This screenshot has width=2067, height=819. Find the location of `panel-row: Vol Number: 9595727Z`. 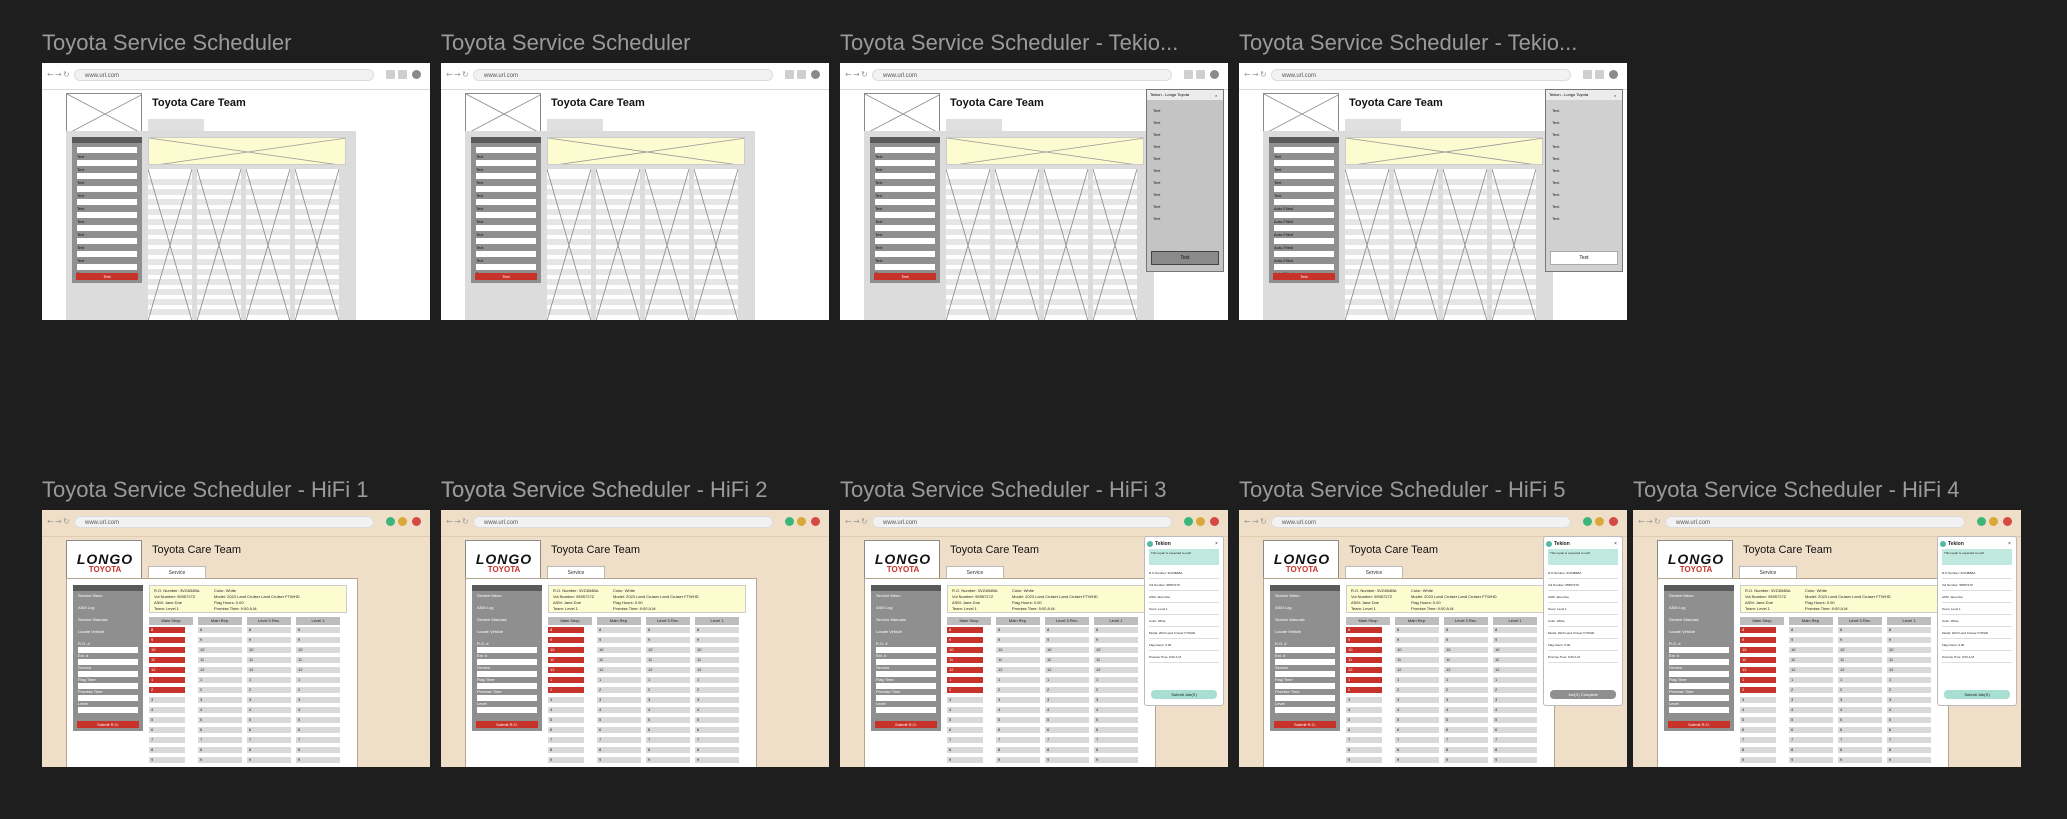

panel-row: Vol Number: 9595727Z is located at coordinates (1977, 586).